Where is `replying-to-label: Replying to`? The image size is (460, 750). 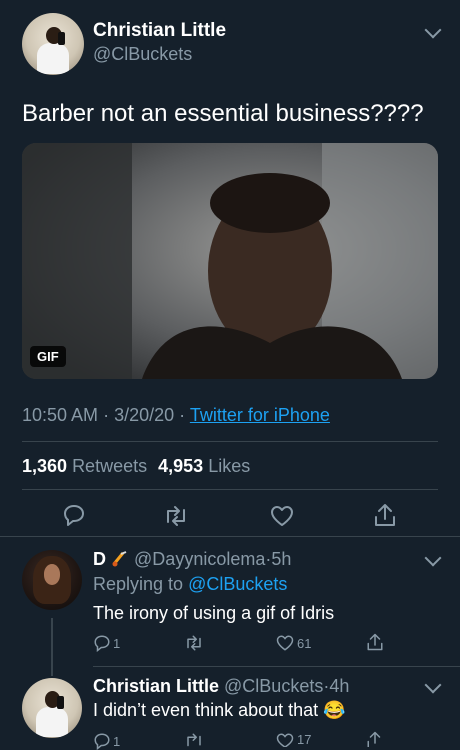 replying-to-label: Replying to is located at coordinates (138, 584).